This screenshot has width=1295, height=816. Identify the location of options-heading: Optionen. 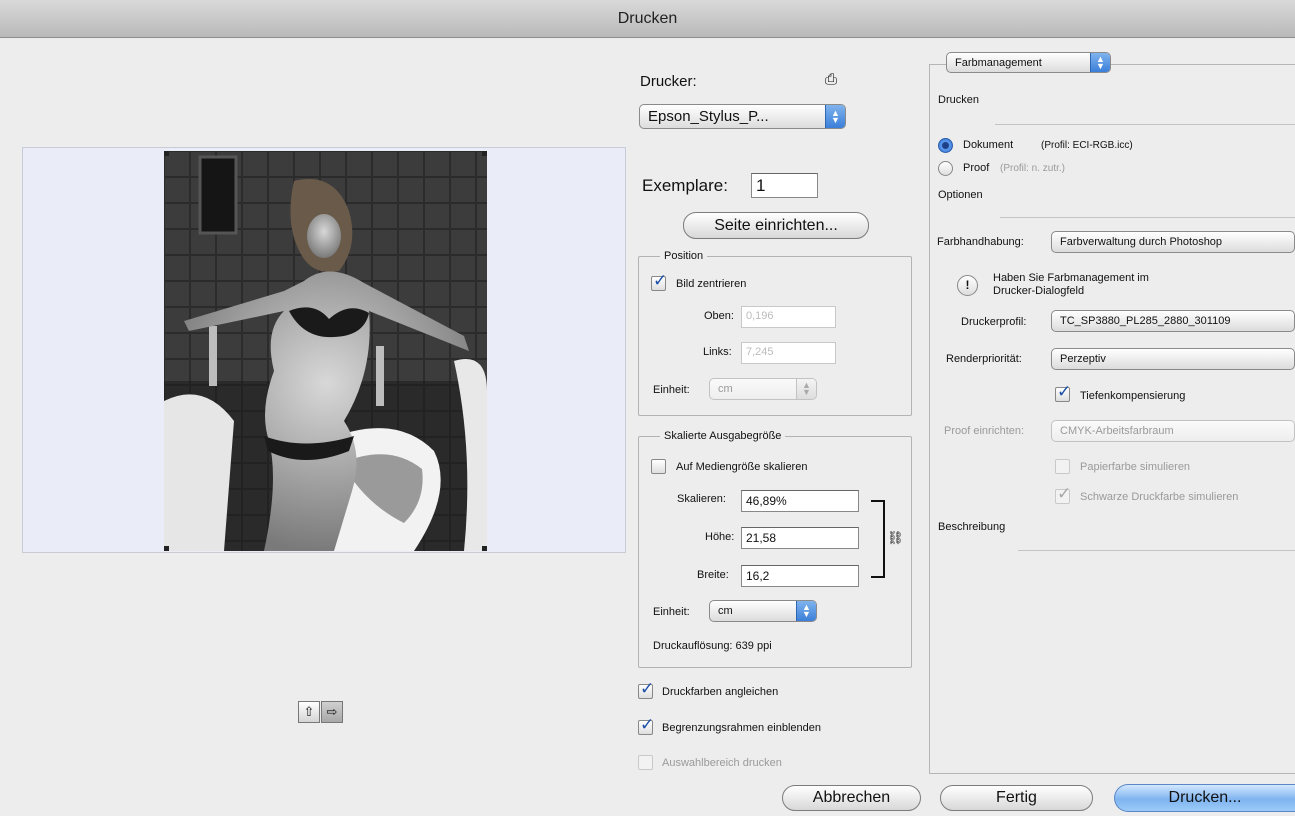
(960, 195).